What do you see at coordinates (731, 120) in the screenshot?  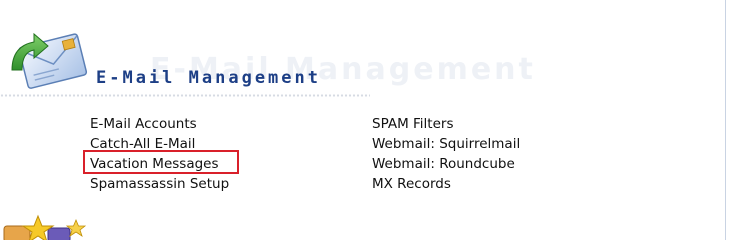 I see `right-gutter` at bounding box center [731, 120].